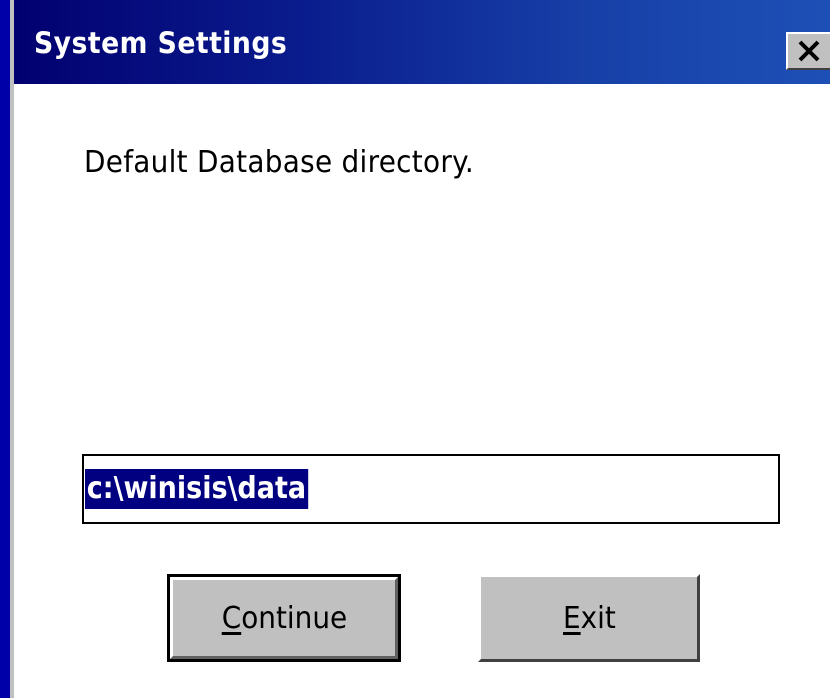 Image resolution: width=830 pixels, height=698 pixels. What do you see at coordinates (279, 162) in the screenshot?
I see `default-directory-label: Default Database directory.` at bounding box center [279, 162].